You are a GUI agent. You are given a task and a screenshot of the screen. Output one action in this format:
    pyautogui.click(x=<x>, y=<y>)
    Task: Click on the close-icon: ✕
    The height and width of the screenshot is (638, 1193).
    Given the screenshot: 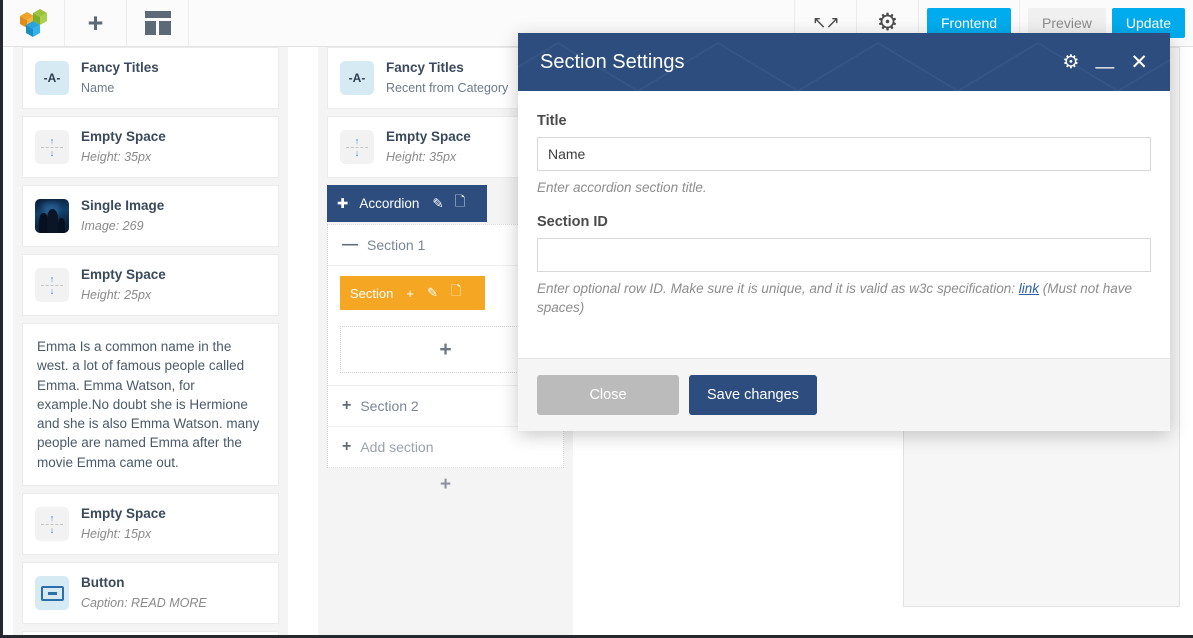 What is the action you would take?
    pyautogui.click(x=1139, y=62)
    